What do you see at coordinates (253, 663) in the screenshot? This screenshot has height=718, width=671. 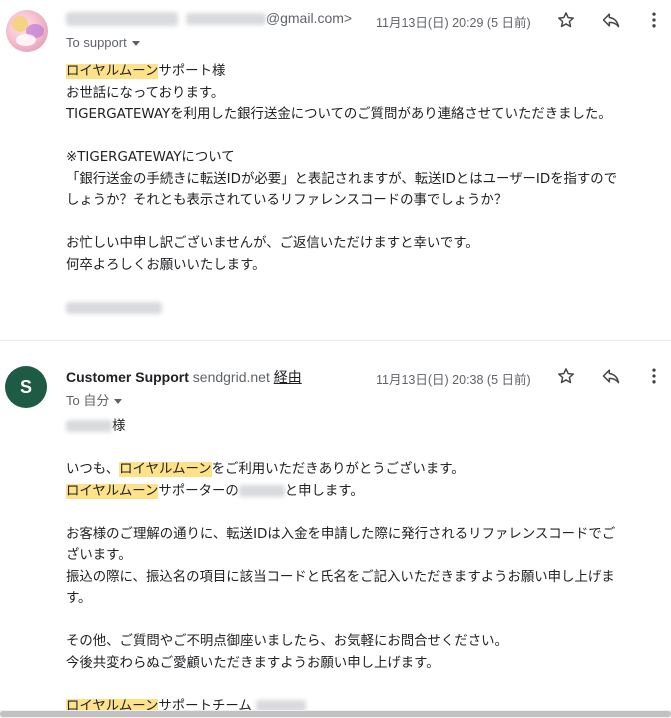 I see `body-line: 今後共変わらぬご愛顧いただきますようお願い申し上げます。` at bounding box center [253, 663].